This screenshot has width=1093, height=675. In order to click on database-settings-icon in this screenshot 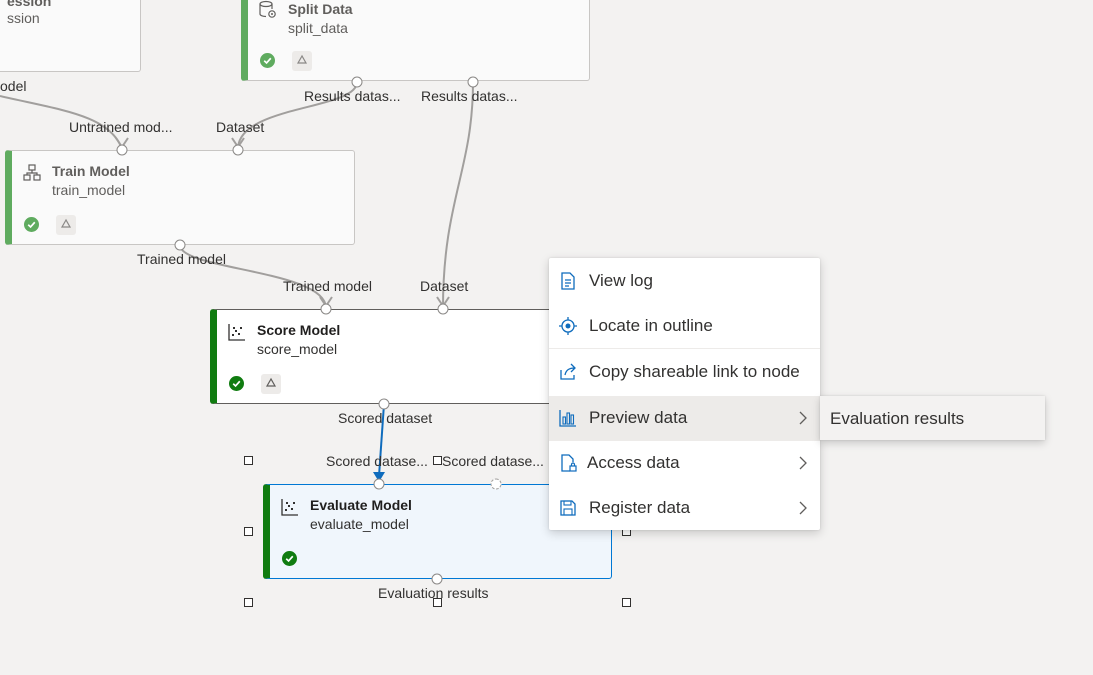, I will do `click(267, 9)`.